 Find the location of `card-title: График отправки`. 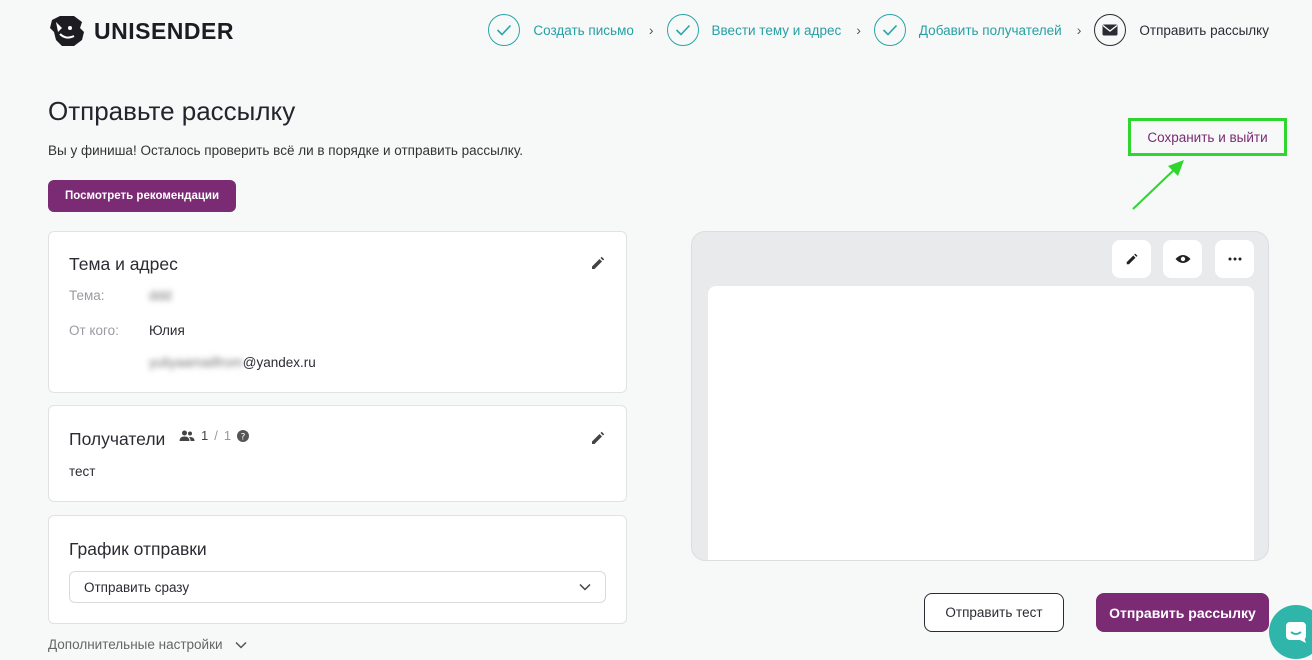

card-title: График отправки is located at coordinates (138, 549).